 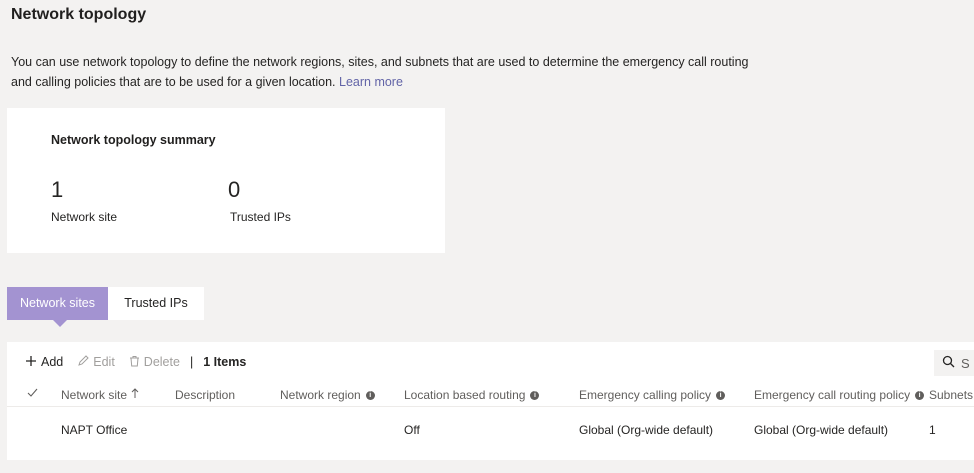 What do you see at coordinates (225, 362) in the screenshot?
I see `item-count: 1 Items` at bounding box center [225, 362].